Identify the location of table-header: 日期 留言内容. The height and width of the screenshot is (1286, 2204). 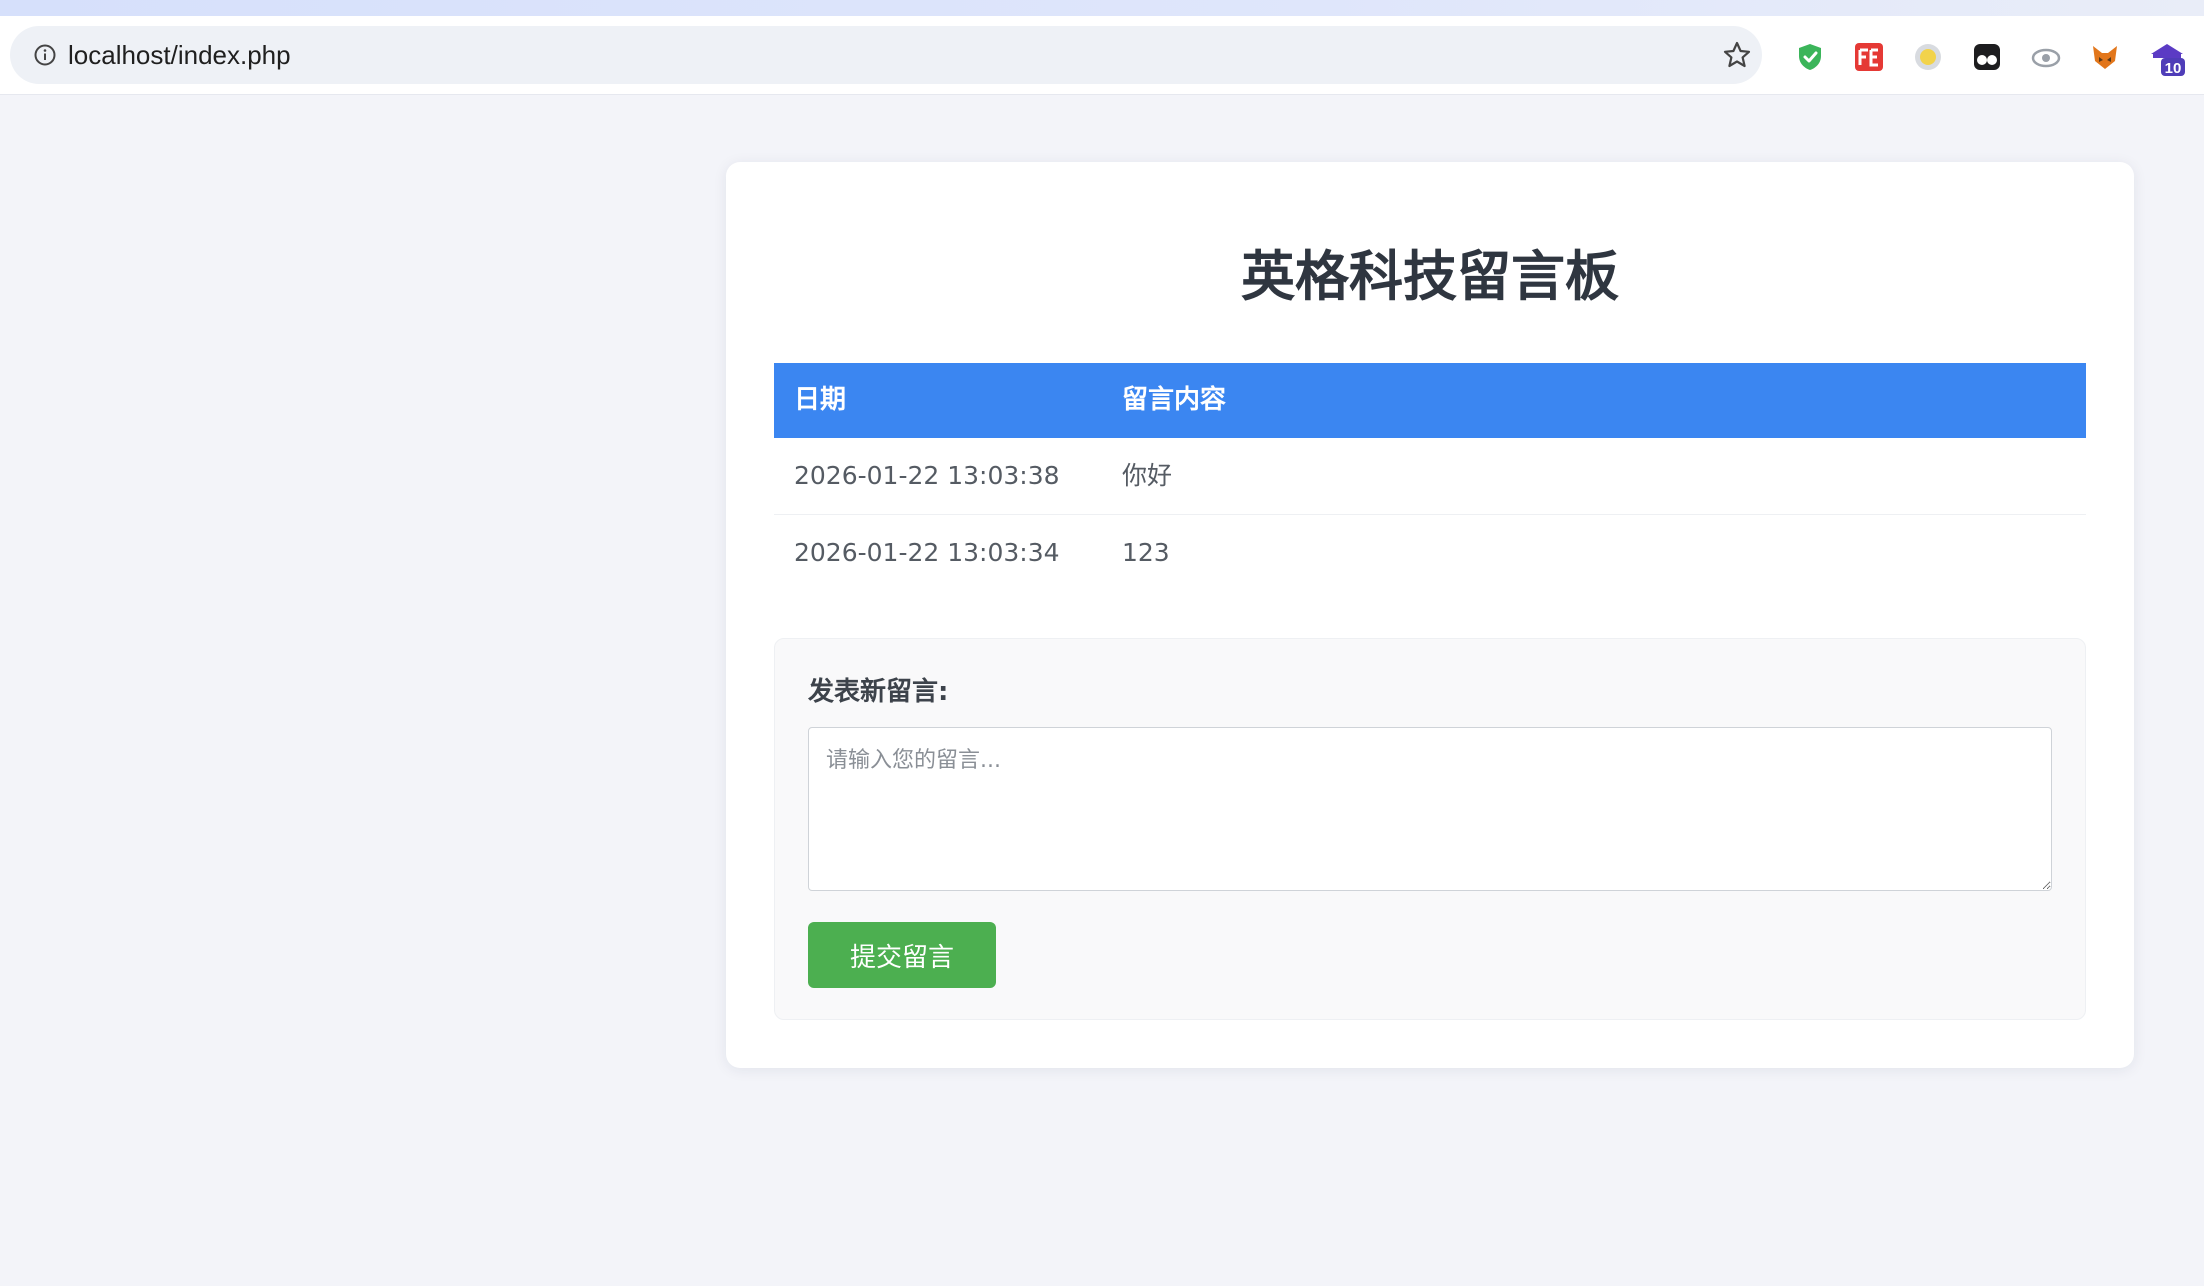
(1430, 400).